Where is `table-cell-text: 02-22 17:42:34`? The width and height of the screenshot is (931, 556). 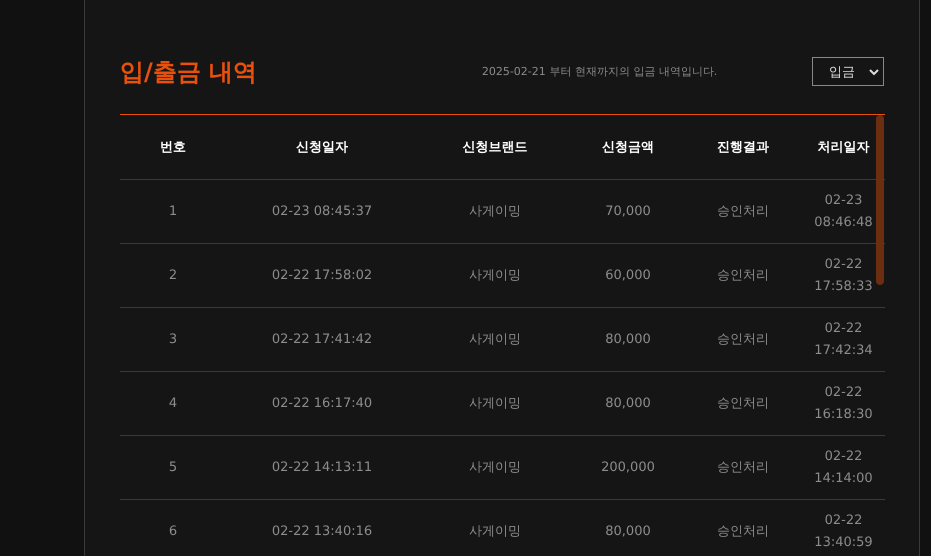
table-cell-text: 02-22 17:42:34 is located at coordinates (844, 340).